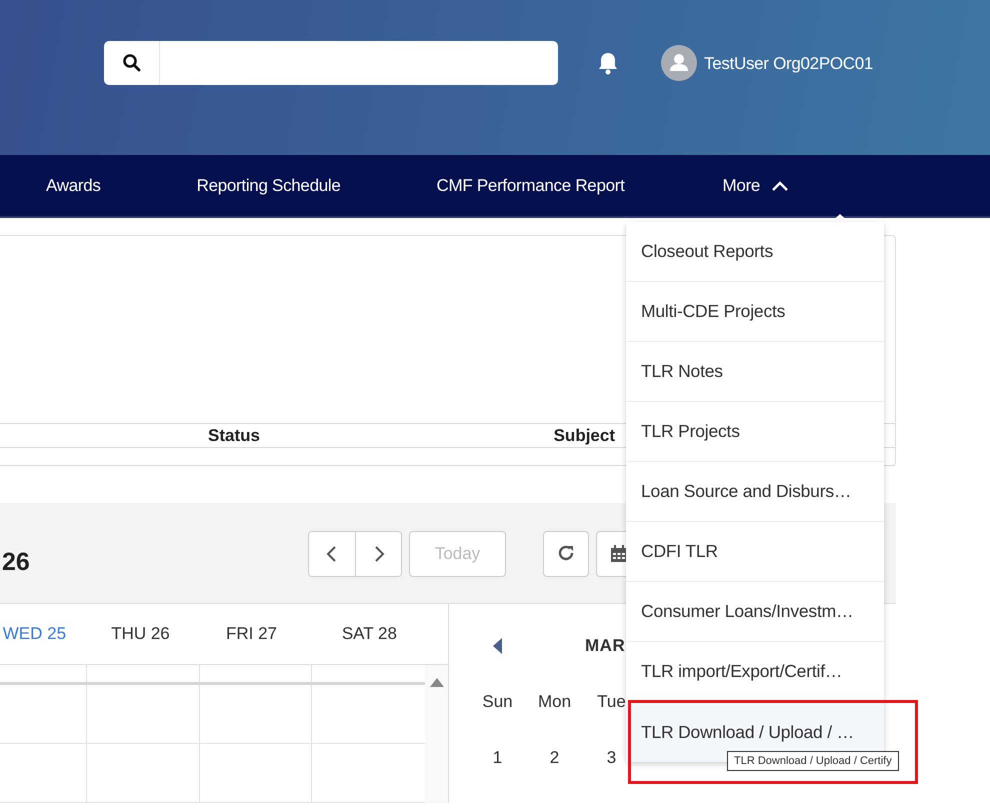 The image size is (990, 808). I want to click on column-header: Subject, so click(541, 436).